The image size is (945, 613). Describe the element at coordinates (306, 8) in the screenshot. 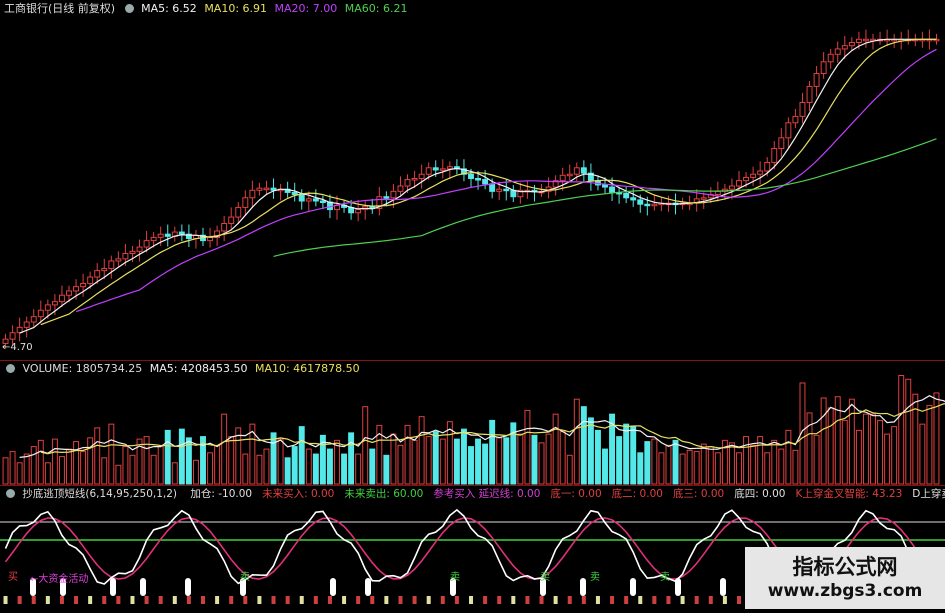

I see `ma20-value: MA20: 7.00` at that location.